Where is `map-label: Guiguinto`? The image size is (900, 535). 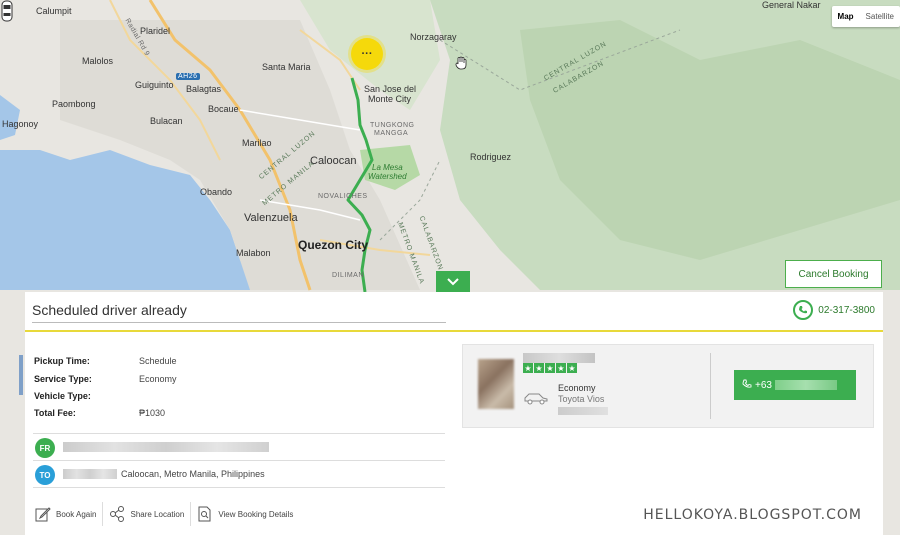
map-label: Guiguinto is located at coordinates (154, 85).